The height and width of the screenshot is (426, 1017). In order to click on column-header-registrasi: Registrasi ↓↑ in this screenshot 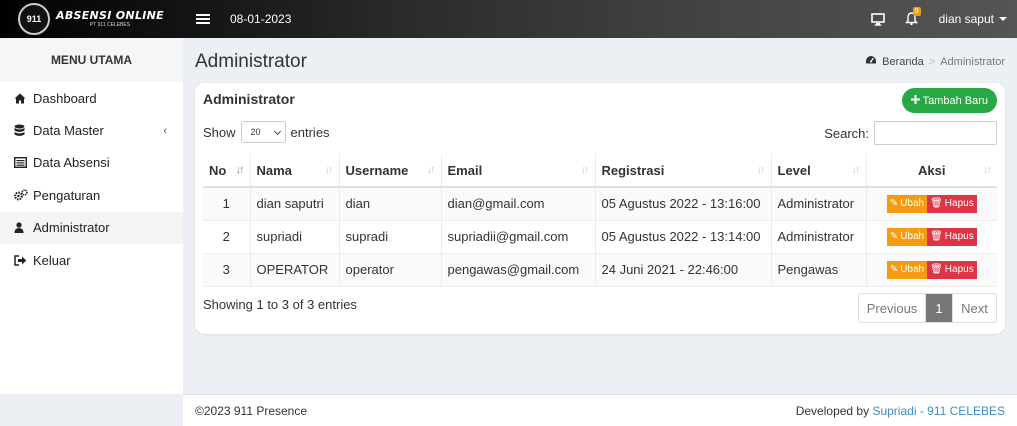, I will do `click(683, 170)`.